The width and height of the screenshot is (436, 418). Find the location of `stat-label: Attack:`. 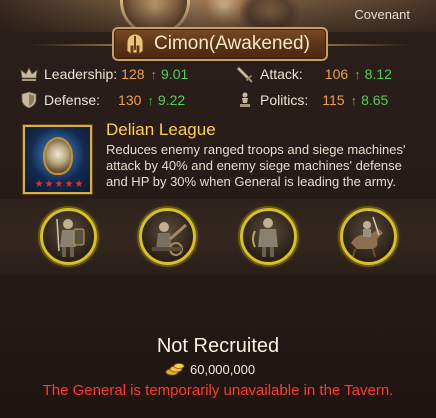

stat-label: Attack: is located at coordinates (281, 74).